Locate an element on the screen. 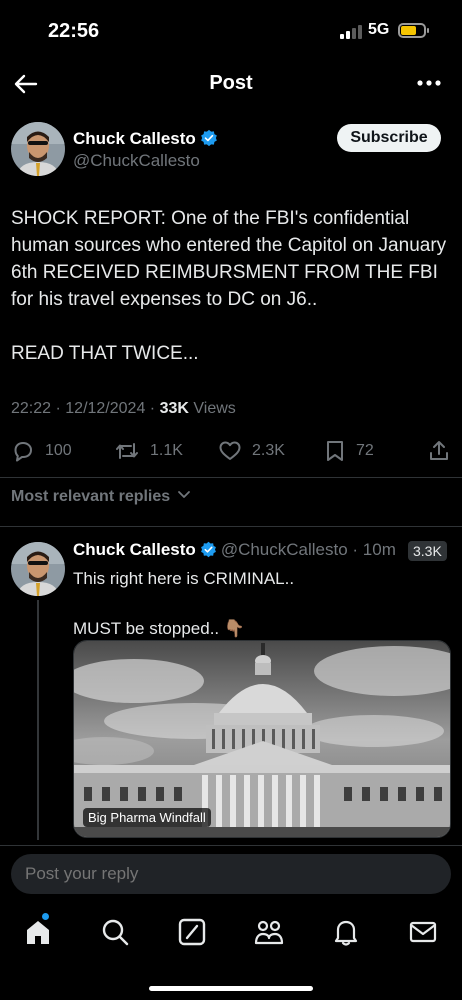 The image size is (462, 1000). bookmark-button: 72 is located at coordinates (349, 451).